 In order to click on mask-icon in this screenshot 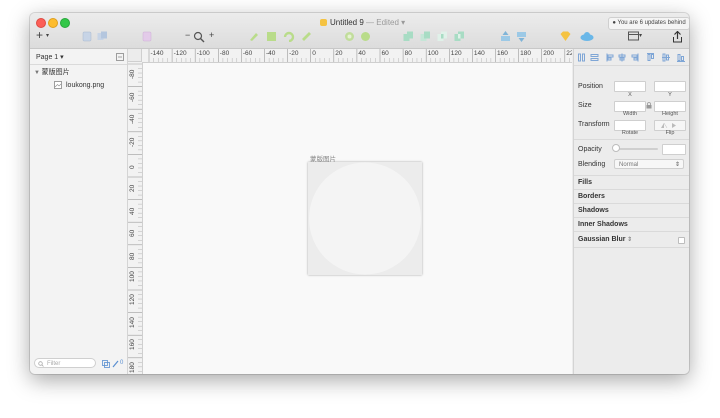, I will do `click(349, 36)`.